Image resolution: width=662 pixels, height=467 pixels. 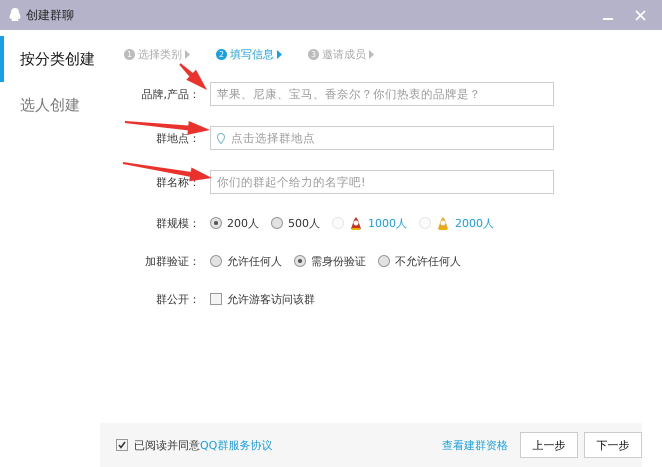 What do you see at coordinates (178, 299) in the screenshot?
I see `option-label: 群公开：` at bounding box center [178, 299].